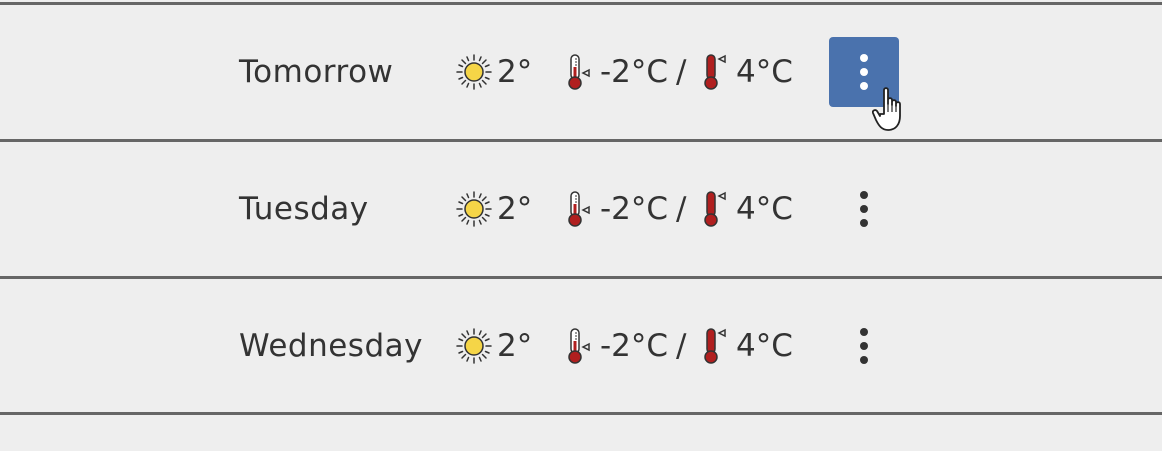  Describe the element at coordinates (316, 72) in the screenshot. I see `day-label: Tomorrow` at that location.